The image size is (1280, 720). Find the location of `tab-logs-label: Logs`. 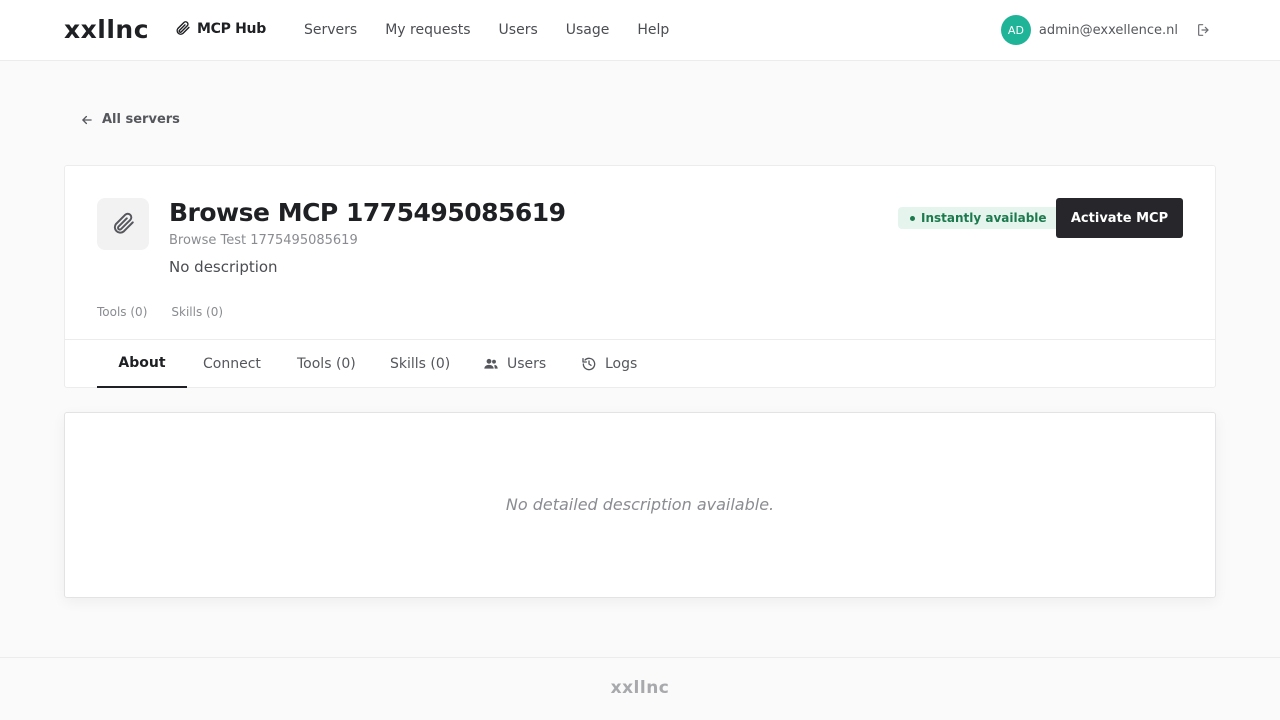

tab-logs-label: Logs is located at coordinates (621, 364).